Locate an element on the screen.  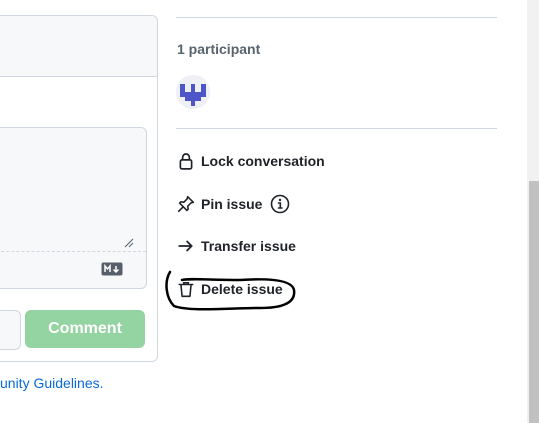
textarea-divider is located at coordinates (73, 251).